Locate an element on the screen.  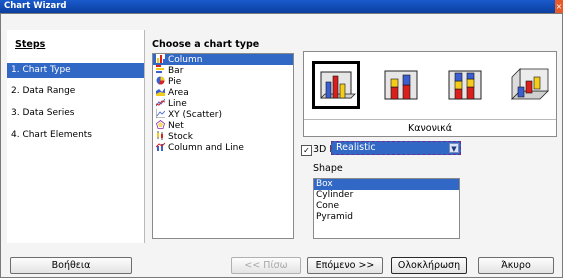
variant-caption: Κανονικά is located at coordinates (430, 128).